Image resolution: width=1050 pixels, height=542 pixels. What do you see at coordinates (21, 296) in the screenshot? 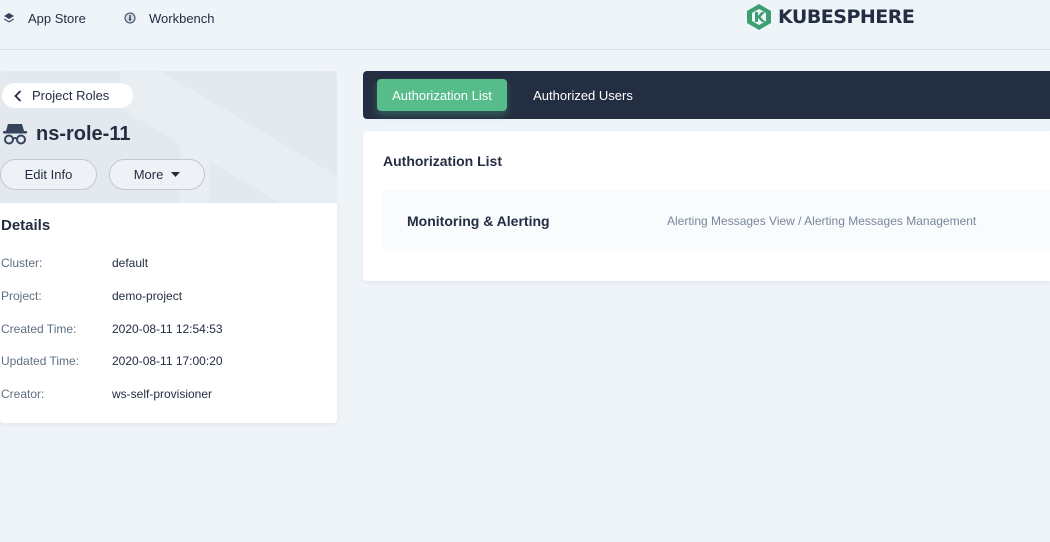
I see `detail-key: Project:` at bounding box center [21, 296].